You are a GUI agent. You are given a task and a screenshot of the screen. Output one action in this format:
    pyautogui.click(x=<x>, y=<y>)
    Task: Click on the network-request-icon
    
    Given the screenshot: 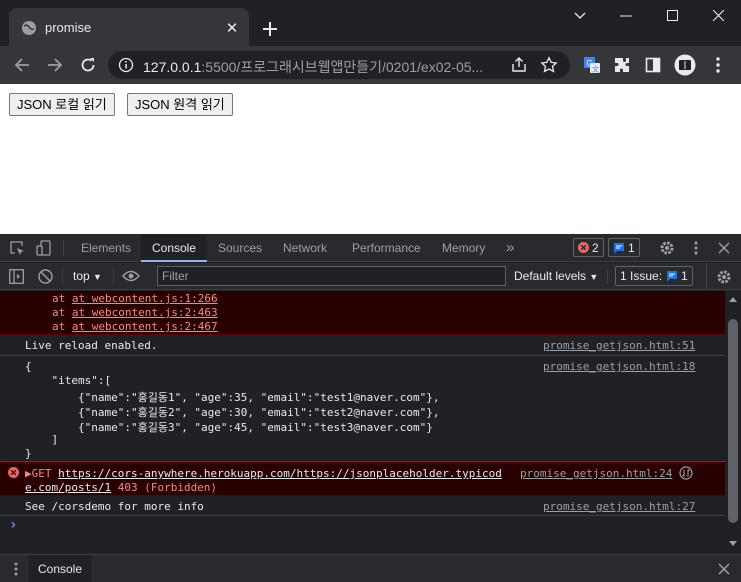 What is the action you would take?
    pyautogui.click(x=686, y=473)
    